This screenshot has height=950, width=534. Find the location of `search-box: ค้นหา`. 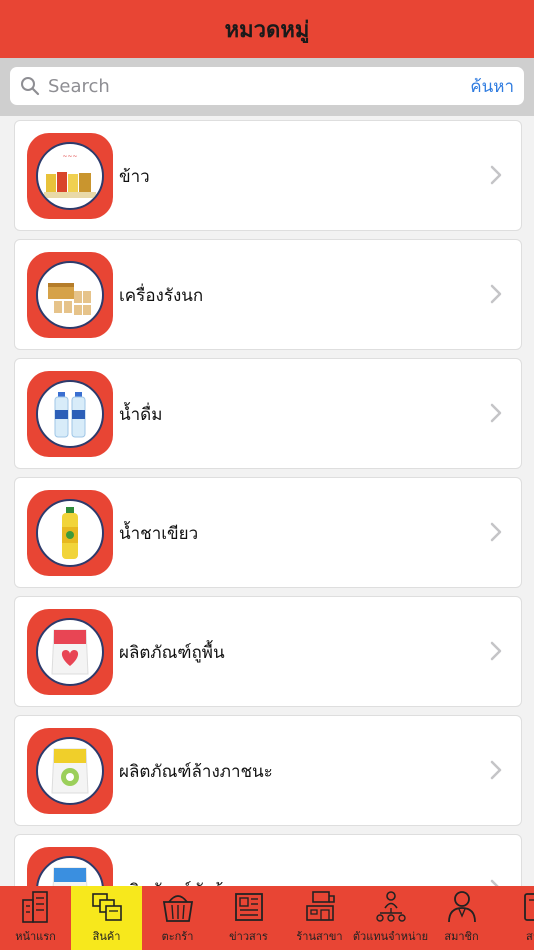

search-box: ค้นหา is located at coordinates (267, 86).